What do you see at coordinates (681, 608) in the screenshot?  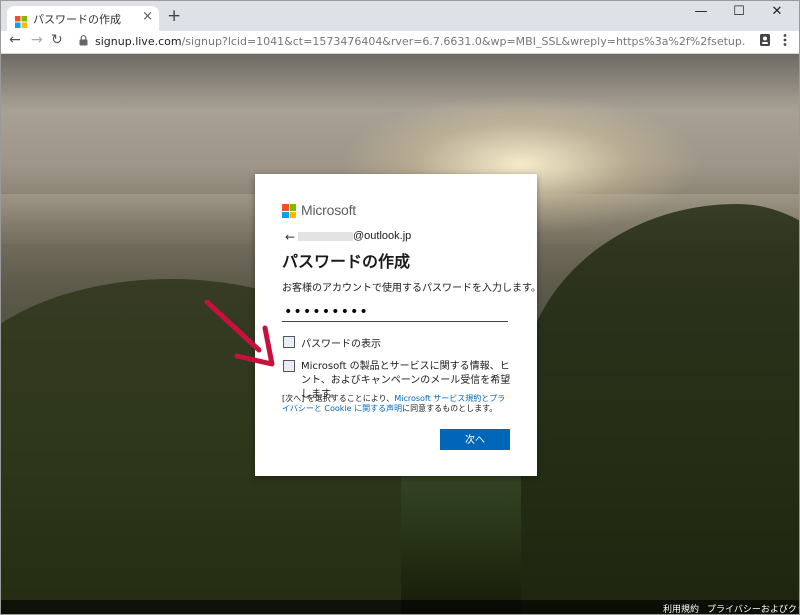 I see `terms-link: 利用規約` at bounding box center [681, 608].